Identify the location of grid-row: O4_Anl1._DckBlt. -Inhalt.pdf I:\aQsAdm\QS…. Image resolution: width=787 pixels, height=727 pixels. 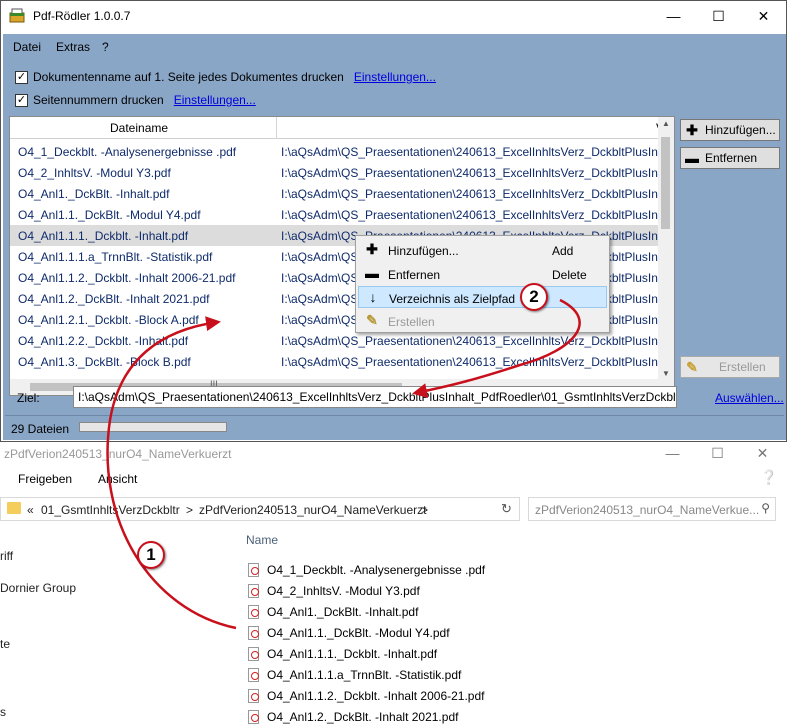
(342, 193).